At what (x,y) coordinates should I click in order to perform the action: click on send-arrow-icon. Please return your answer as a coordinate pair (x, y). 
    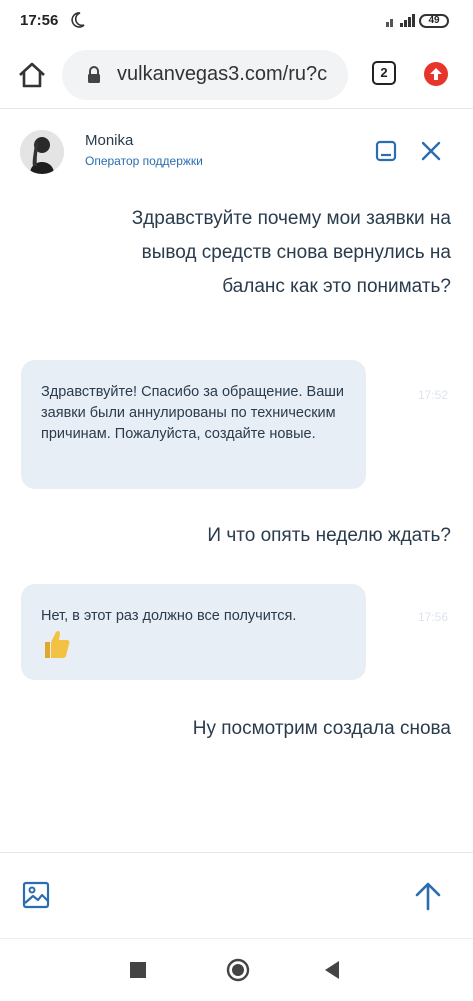
    Looking at the image, I should click on (428, 896).